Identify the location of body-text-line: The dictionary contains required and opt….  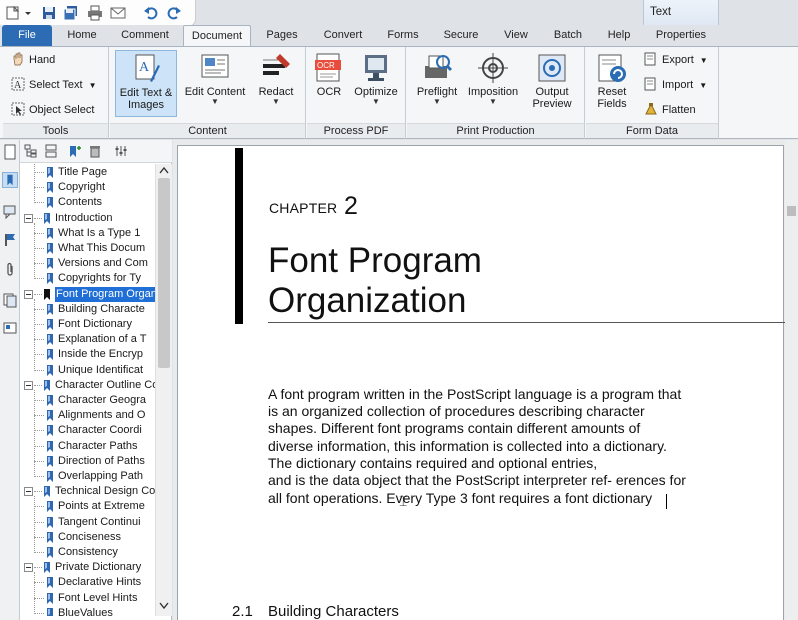
(432, 463).